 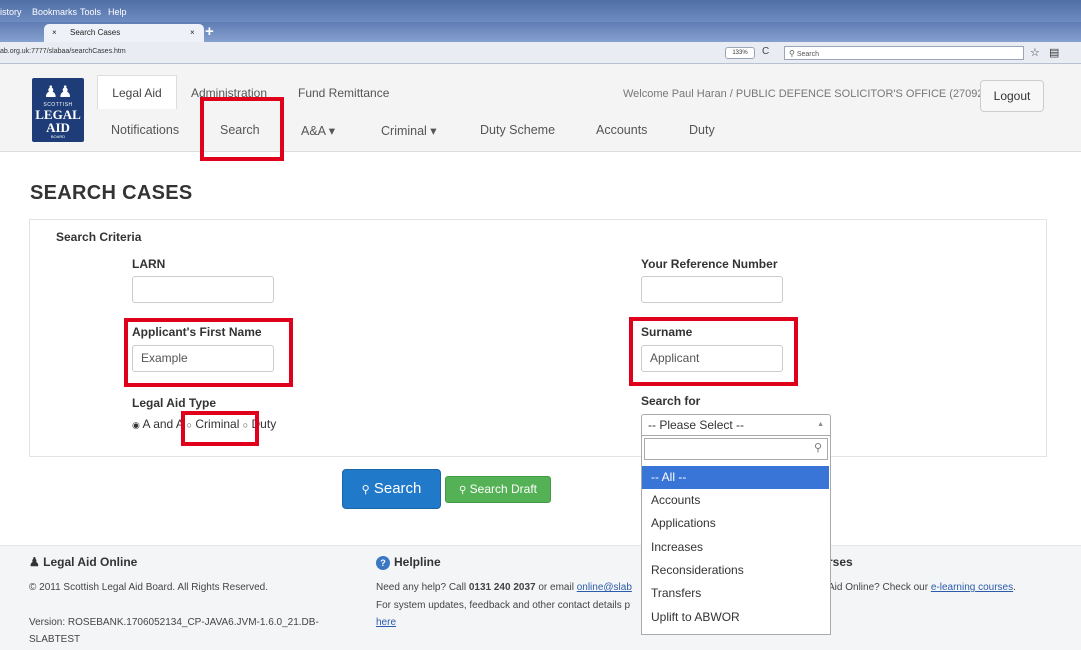 What do you see at coordinates (807, 54) in the screenshot?
I see `browser-search-placeholder: Search` at bounding box center [807, 54].